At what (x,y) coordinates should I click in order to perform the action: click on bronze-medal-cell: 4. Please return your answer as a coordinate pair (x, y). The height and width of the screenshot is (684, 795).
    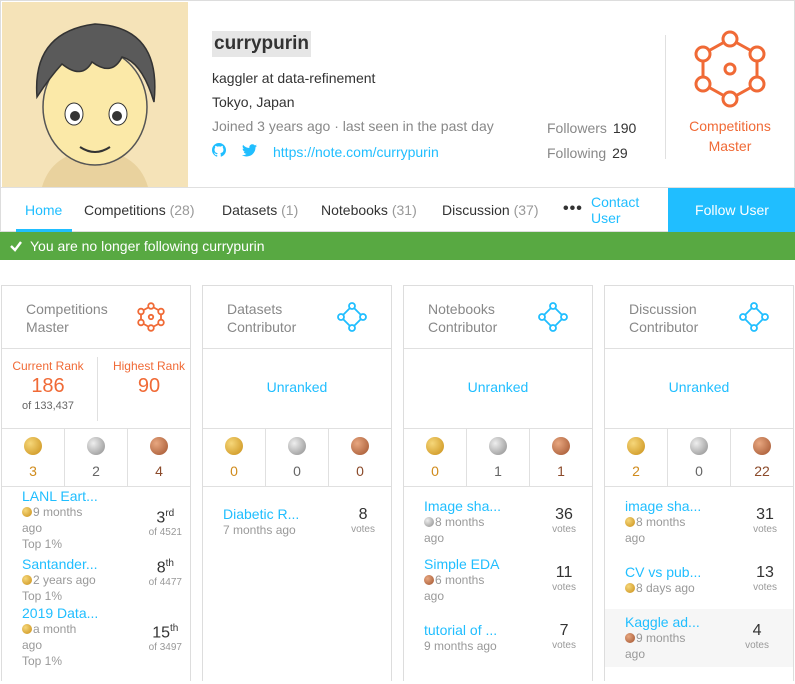
    Looking at the image, I should click on (159, 457).